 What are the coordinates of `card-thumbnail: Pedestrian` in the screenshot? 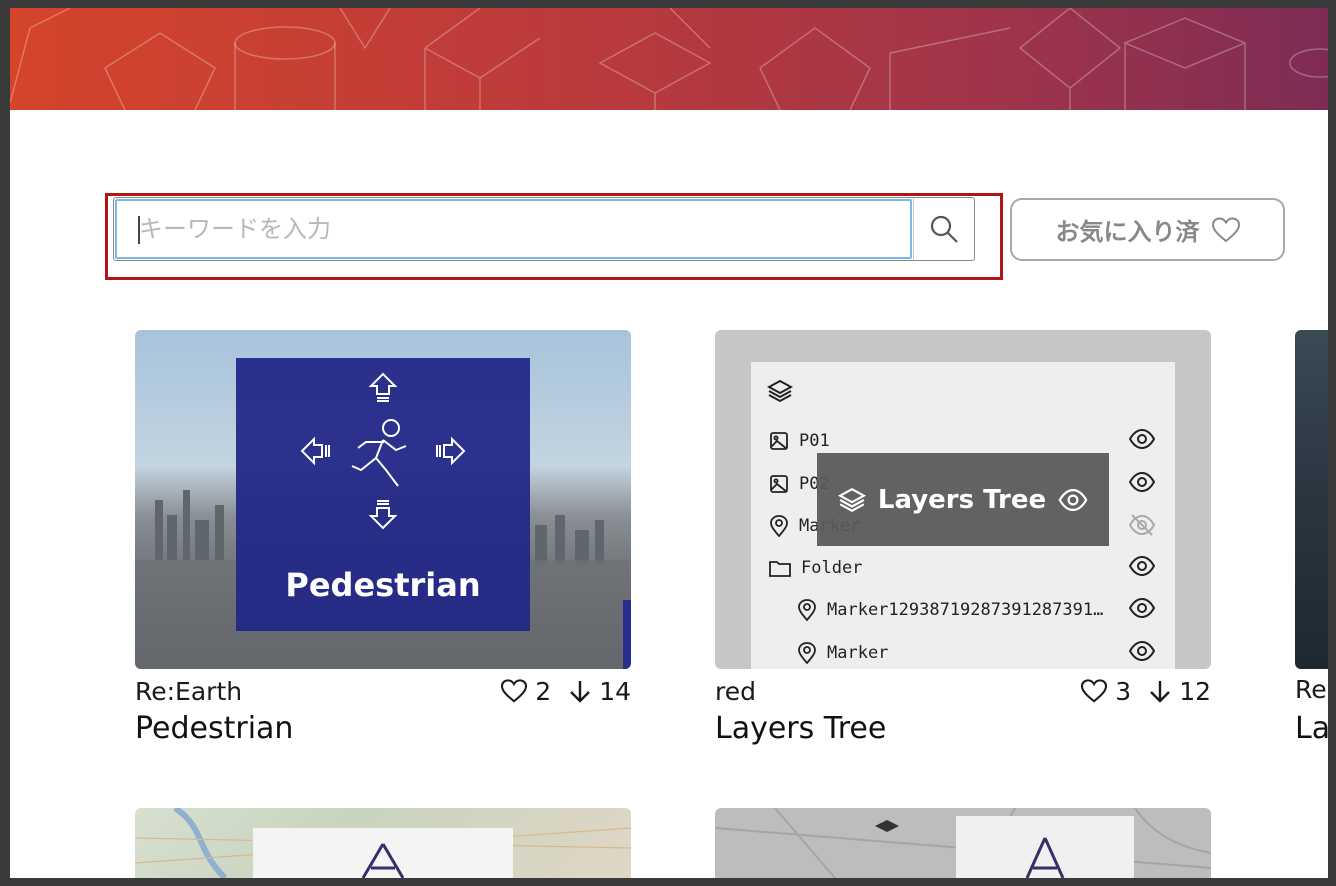 It's located at (383, 499).